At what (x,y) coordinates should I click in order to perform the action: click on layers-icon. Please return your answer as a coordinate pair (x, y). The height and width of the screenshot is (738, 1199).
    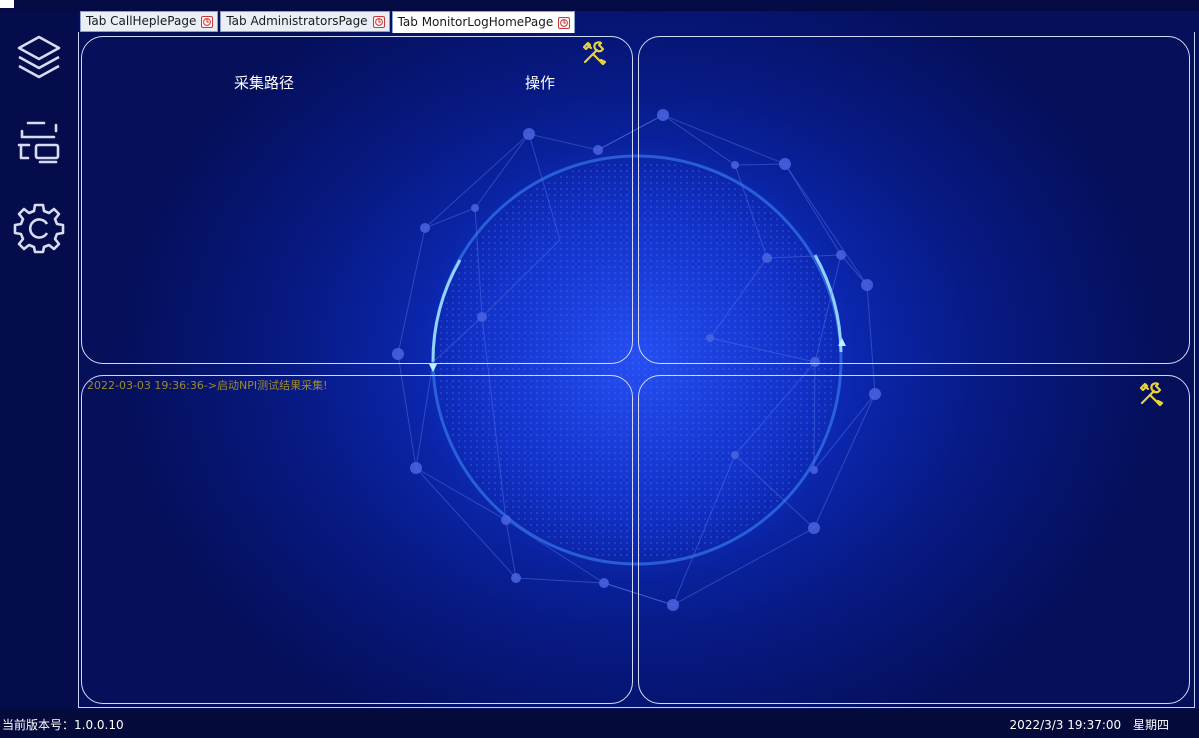
    Looking at the image, I should click on (39, 57).